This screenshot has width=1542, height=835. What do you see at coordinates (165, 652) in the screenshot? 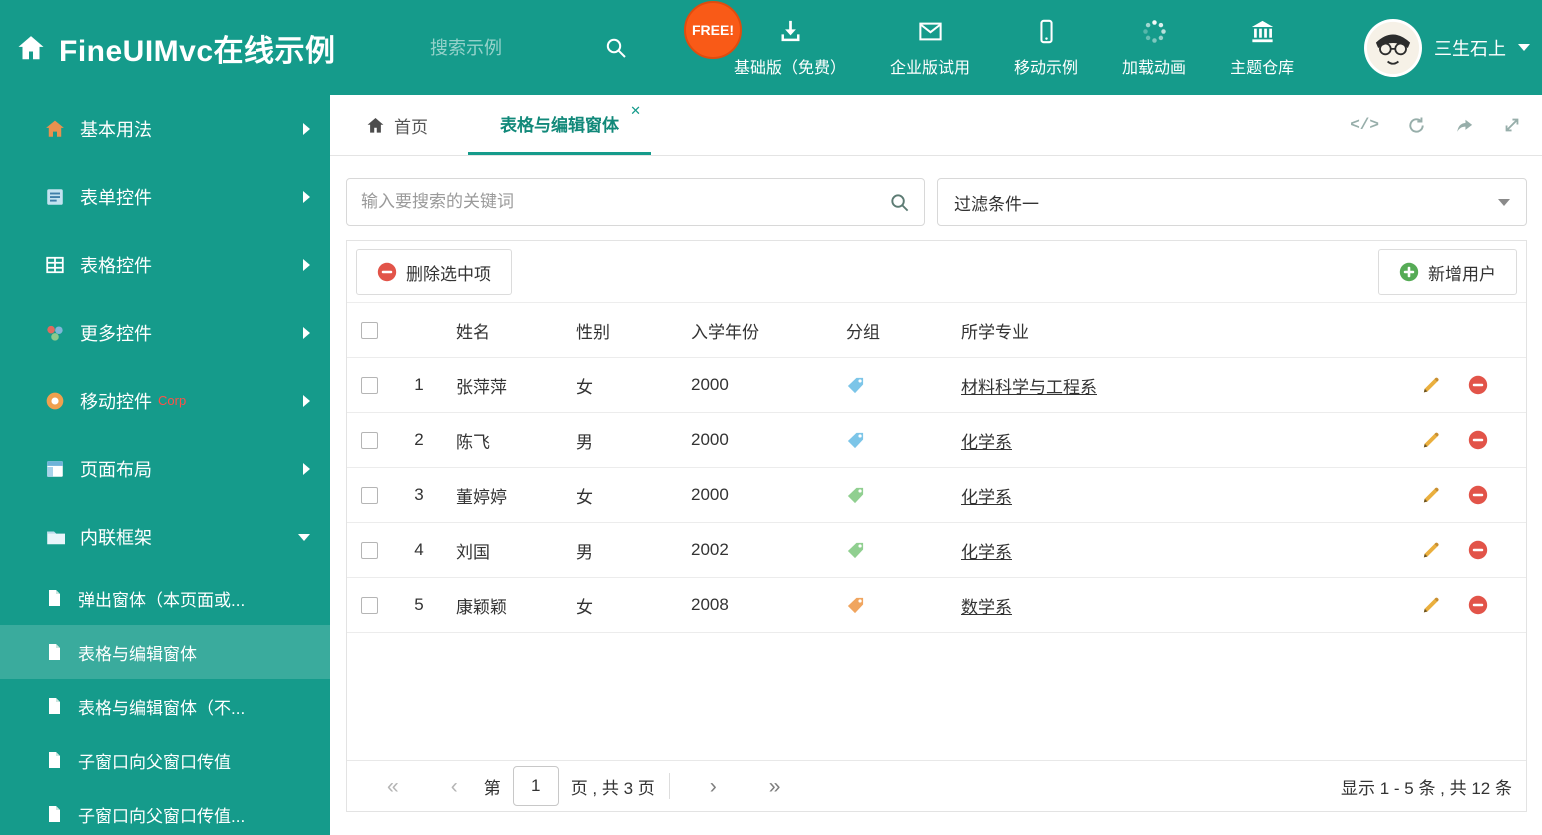
I see `sidebar-subitem-grid-edit-window: 表格与编辑窗体` at bounding box center [165, 652].